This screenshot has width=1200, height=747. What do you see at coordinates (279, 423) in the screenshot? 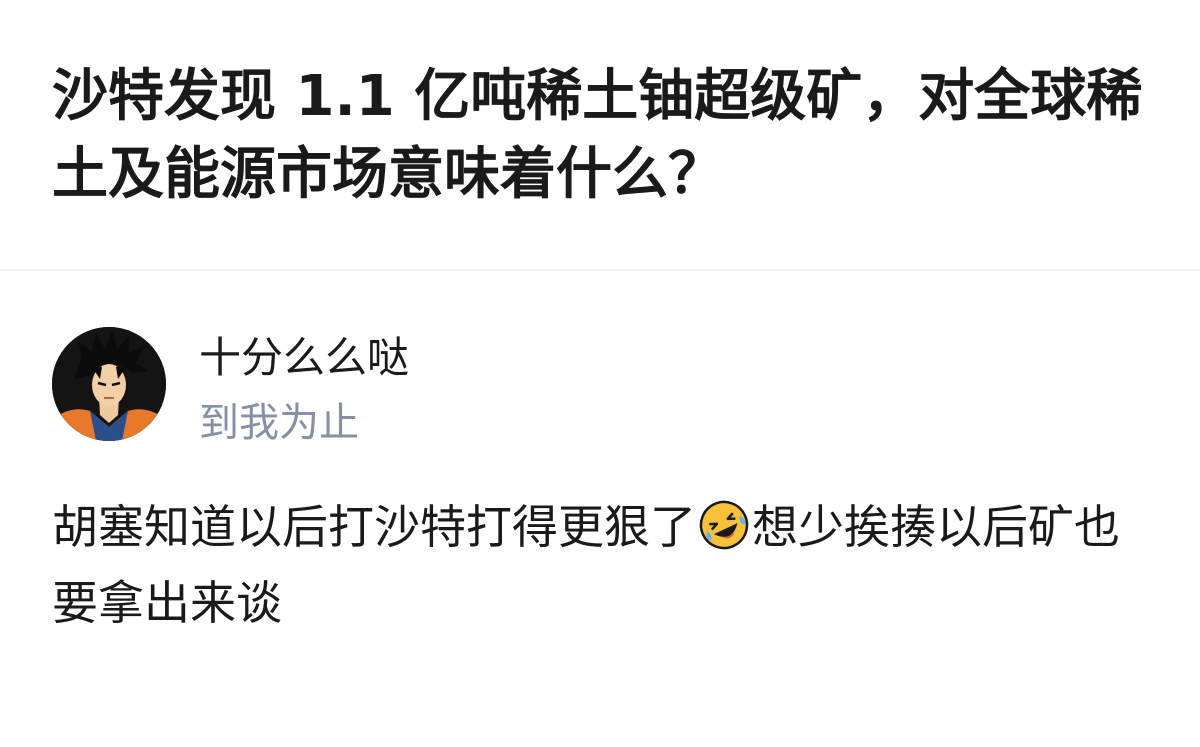
I see `author-bio: 到我为止` at bounding box center [279, 423].